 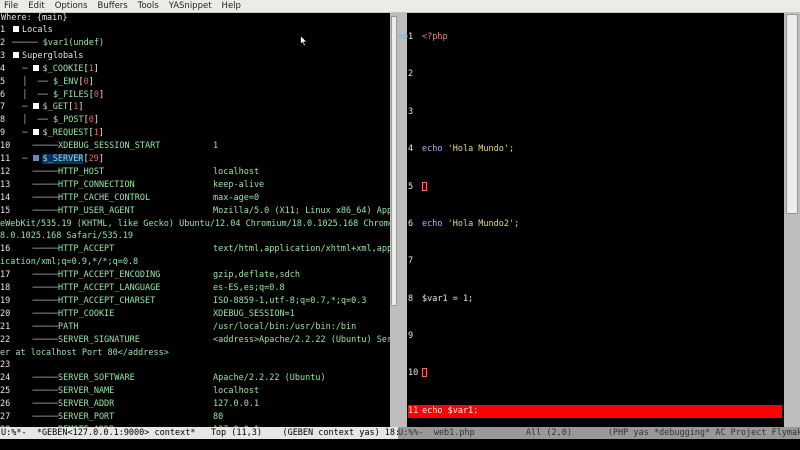 I want to click on code-line: 2, so click(x=591, y=74).